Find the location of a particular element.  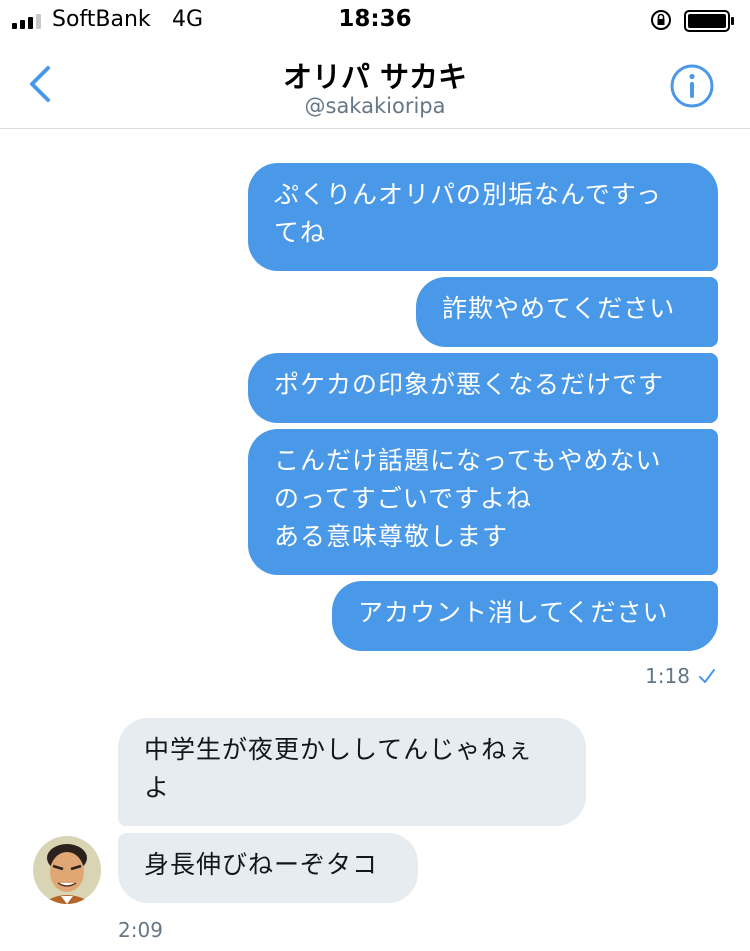

sent-message-bubble: ポケカの印象が悪くなるだけです is located at coordinates (483, 388).